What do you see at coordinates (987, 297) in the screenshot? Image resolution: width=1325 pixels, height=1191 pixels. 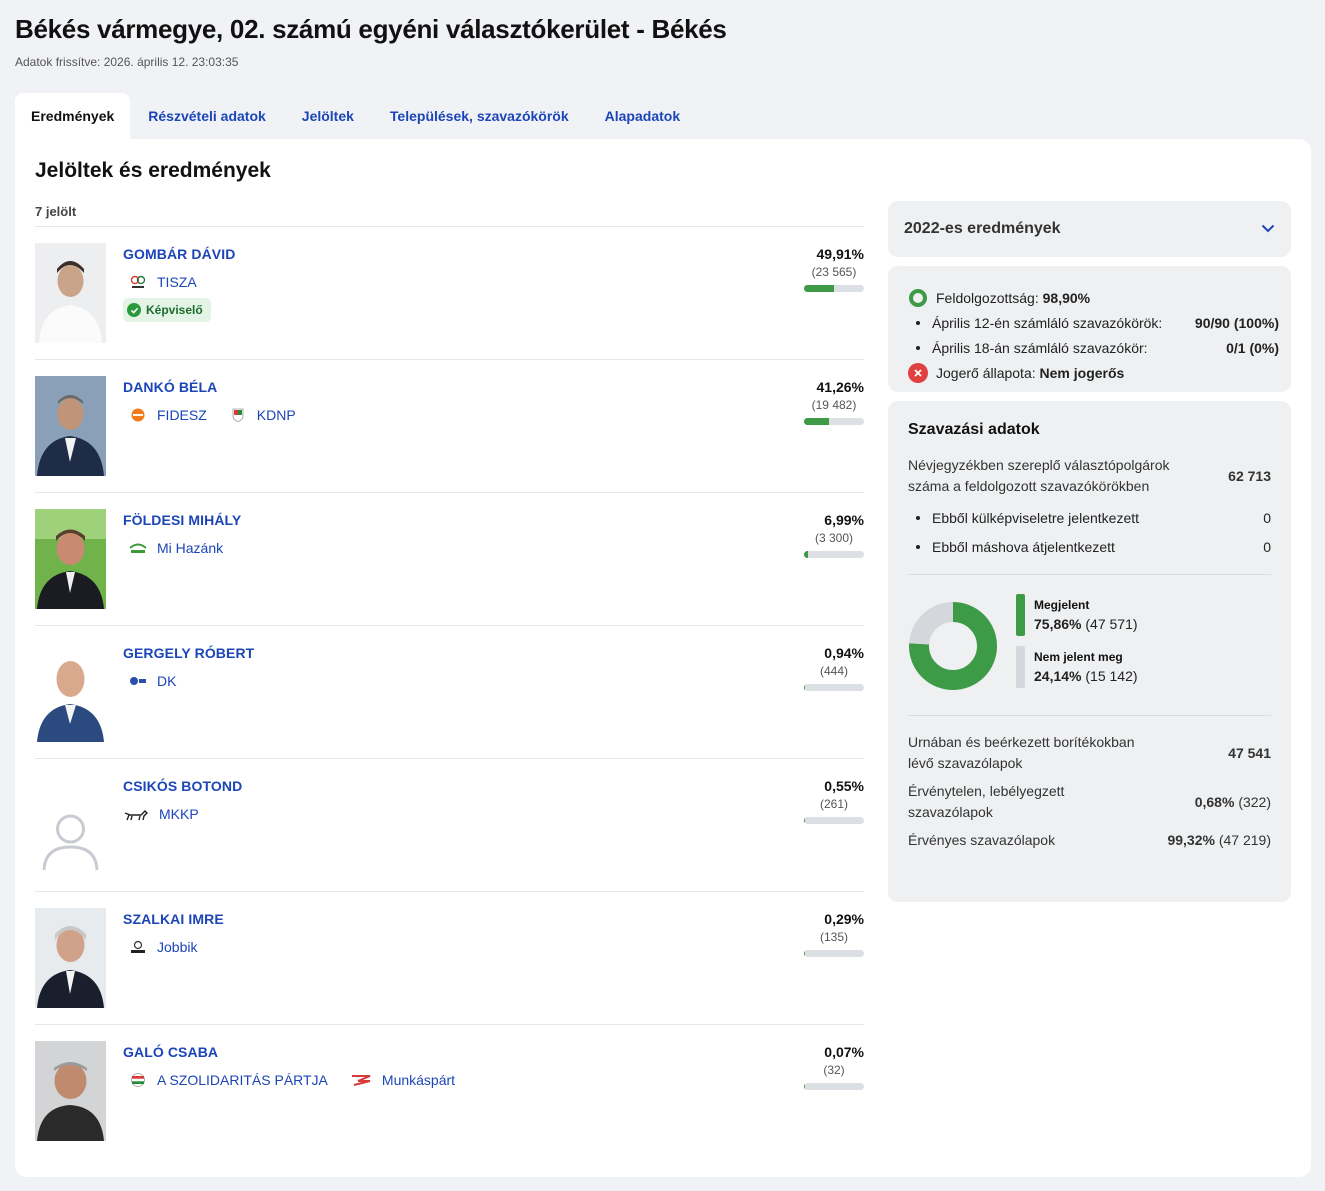 I see `processing-label: Feldolgozottság:` at bounding box center [987, 297].